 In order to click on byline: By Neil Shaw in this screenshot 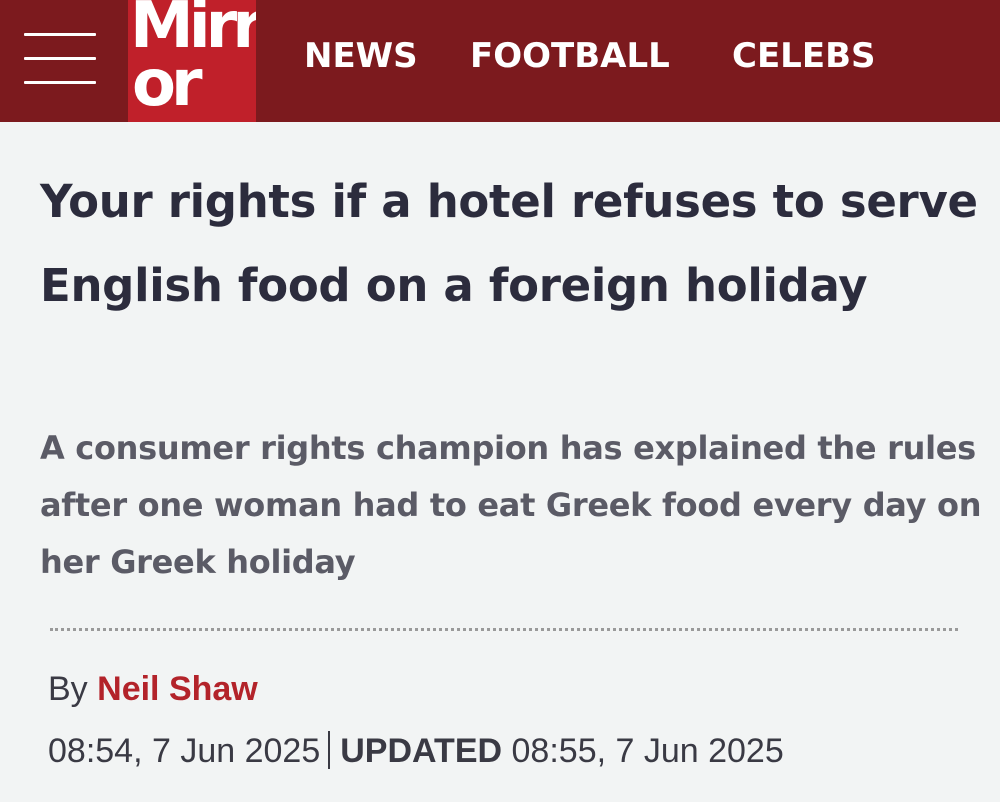, I will do `click(153, 689)`.